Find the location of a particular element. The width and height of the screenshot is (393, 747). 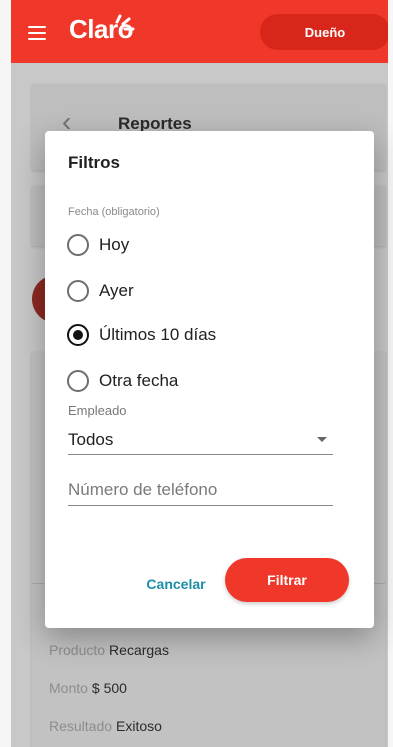

radio-option-yesterday: Ayer is located at coordinates (100, 291).